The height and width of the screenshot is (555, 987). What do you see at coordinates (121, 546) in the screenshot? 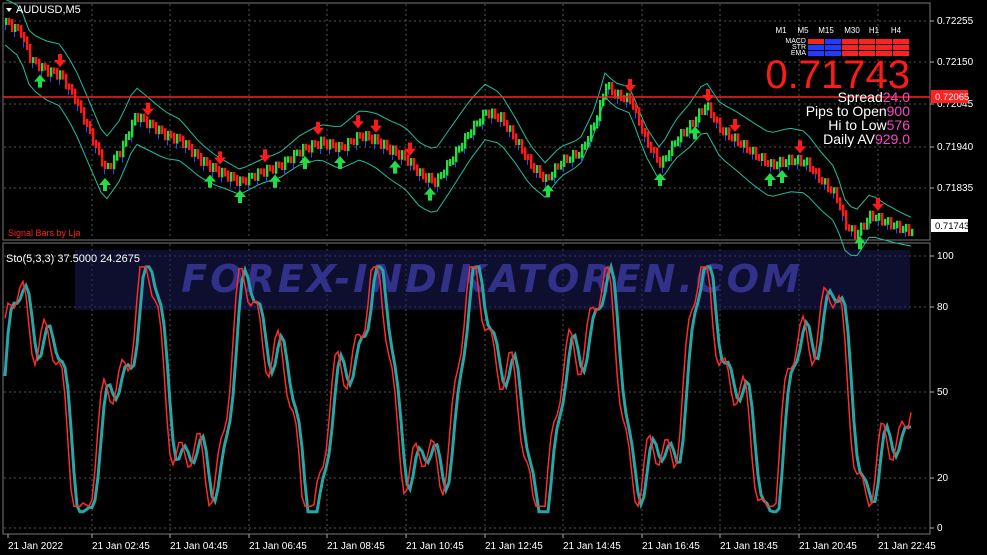
I see `time-label: 21 Jan 02:45` at bounding box center [121, 546].